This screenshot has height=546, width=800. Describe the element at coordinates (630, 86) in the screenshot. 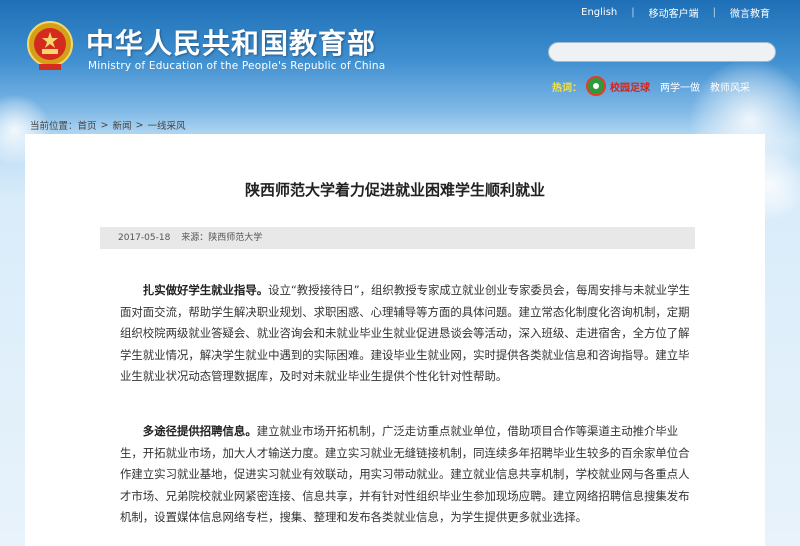

I see `hot-link-campus-football: 校园足球` at that location.